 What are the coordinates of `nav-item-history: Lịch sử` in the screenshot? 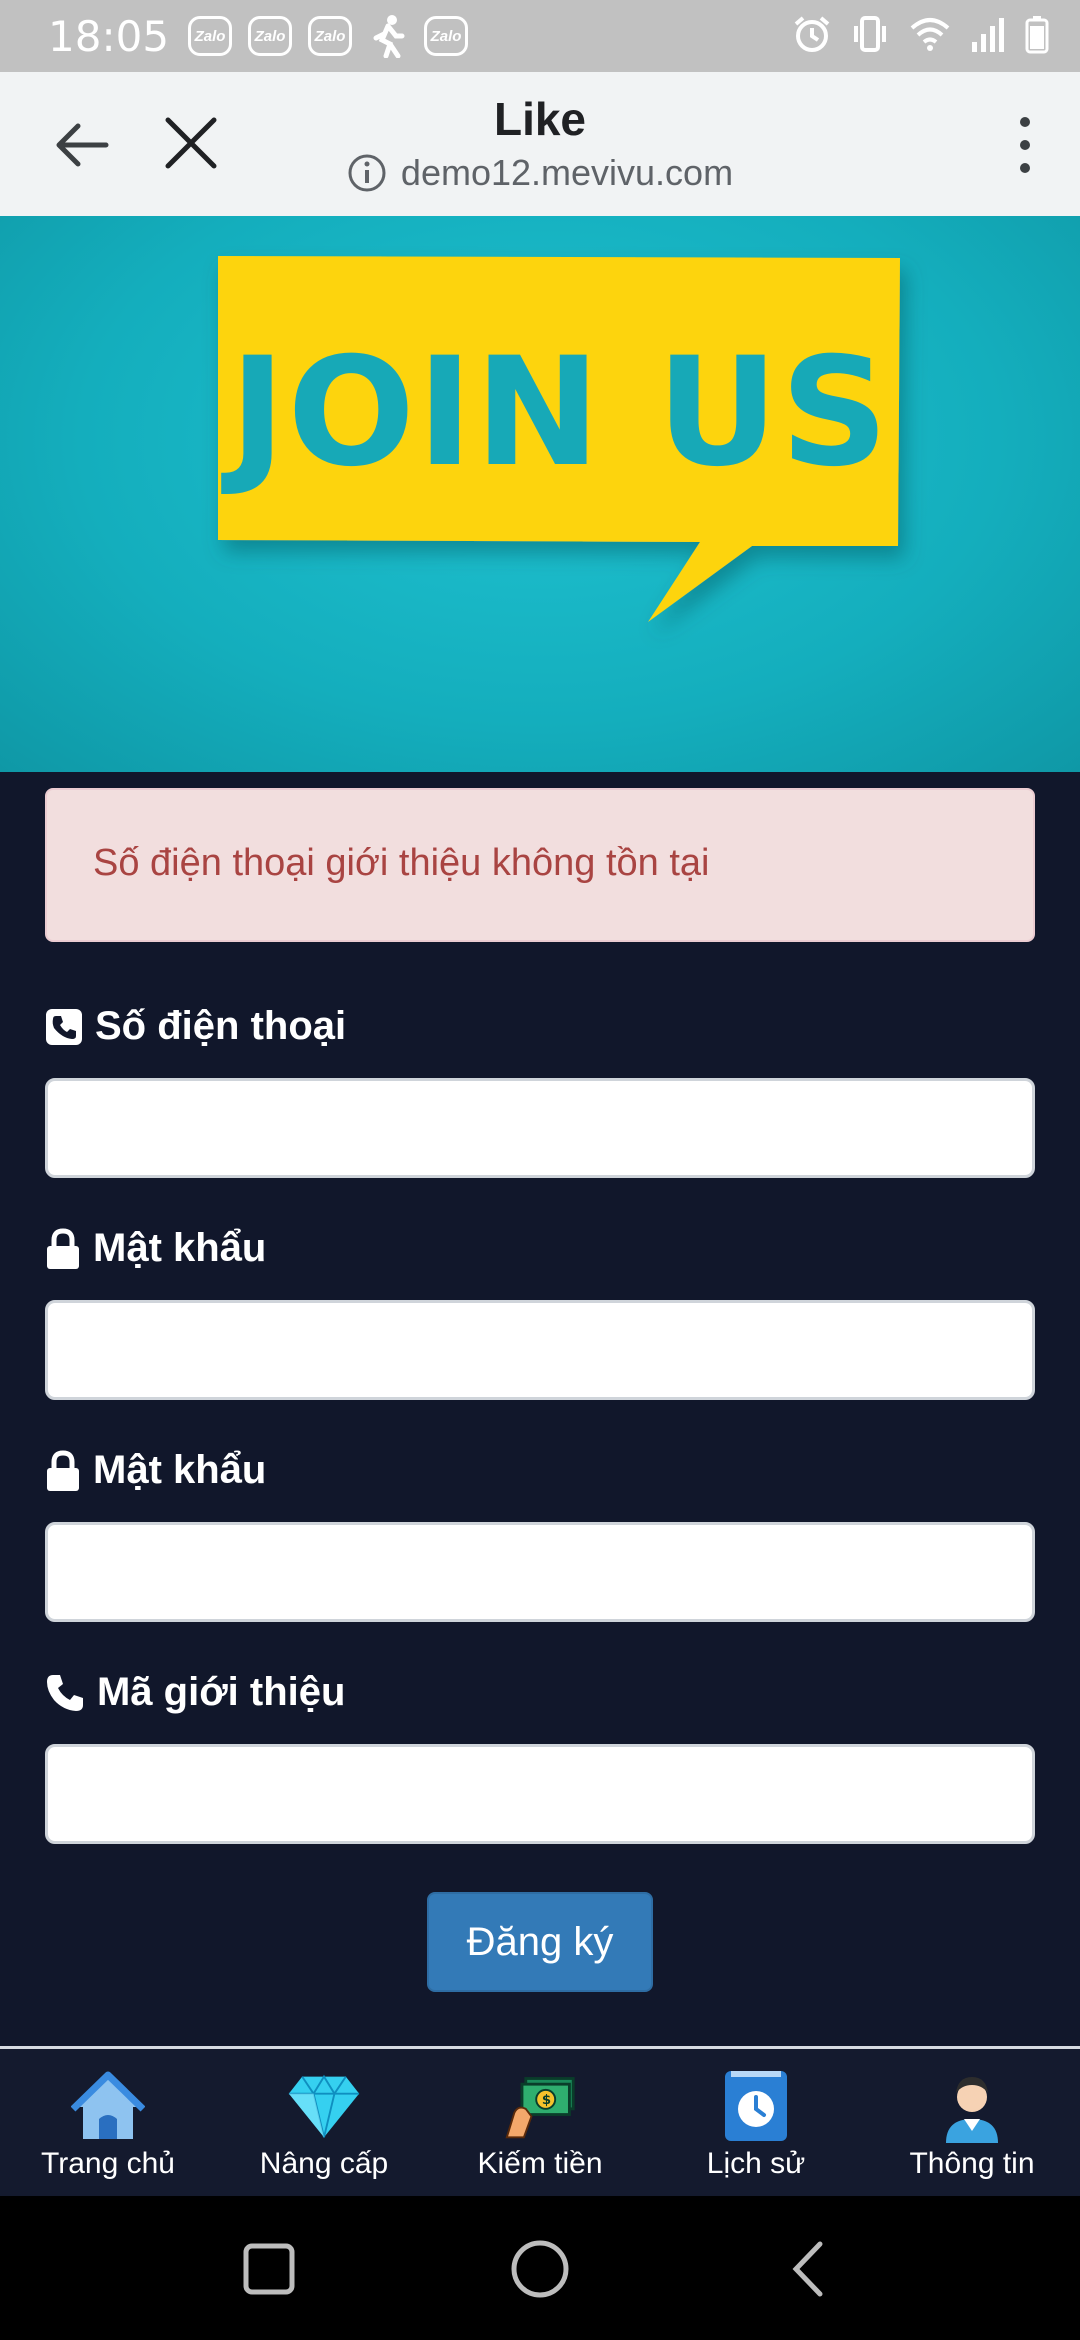 It's located at (756, 2122).